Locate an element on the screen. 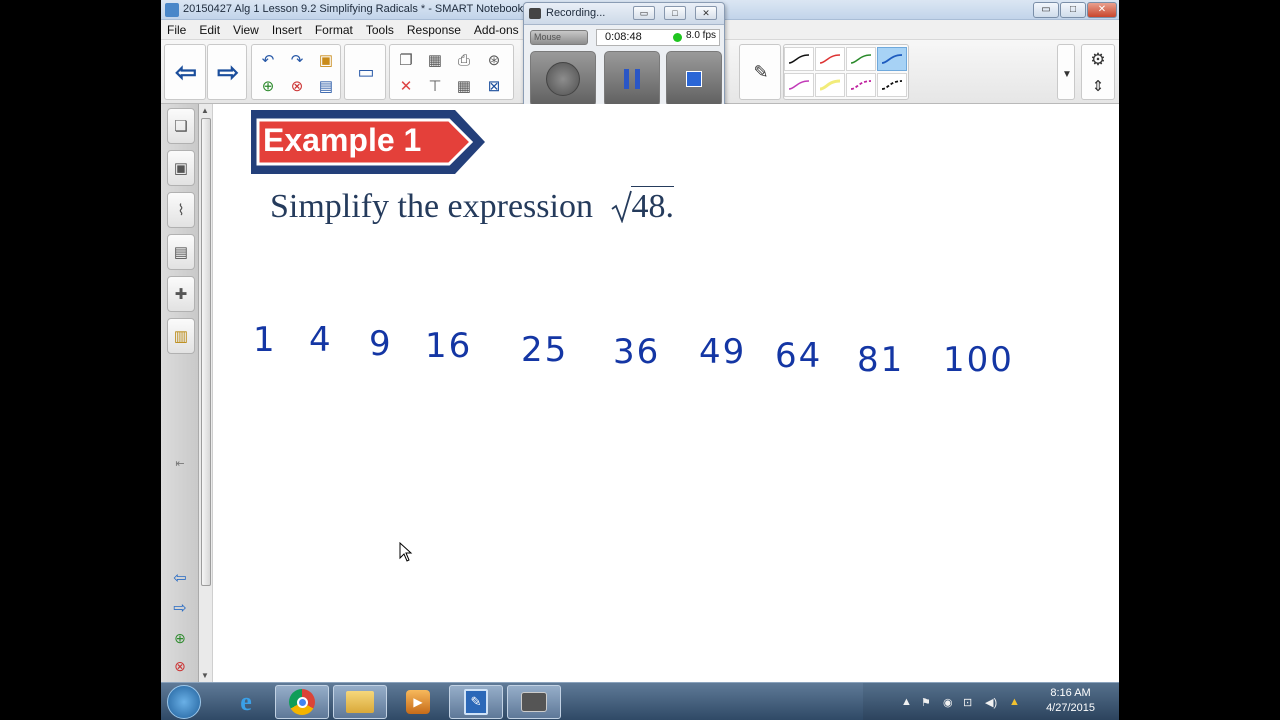 This screenshot has height=720, width=1280. display-group: ▭ is located at coordinates (365, 72).